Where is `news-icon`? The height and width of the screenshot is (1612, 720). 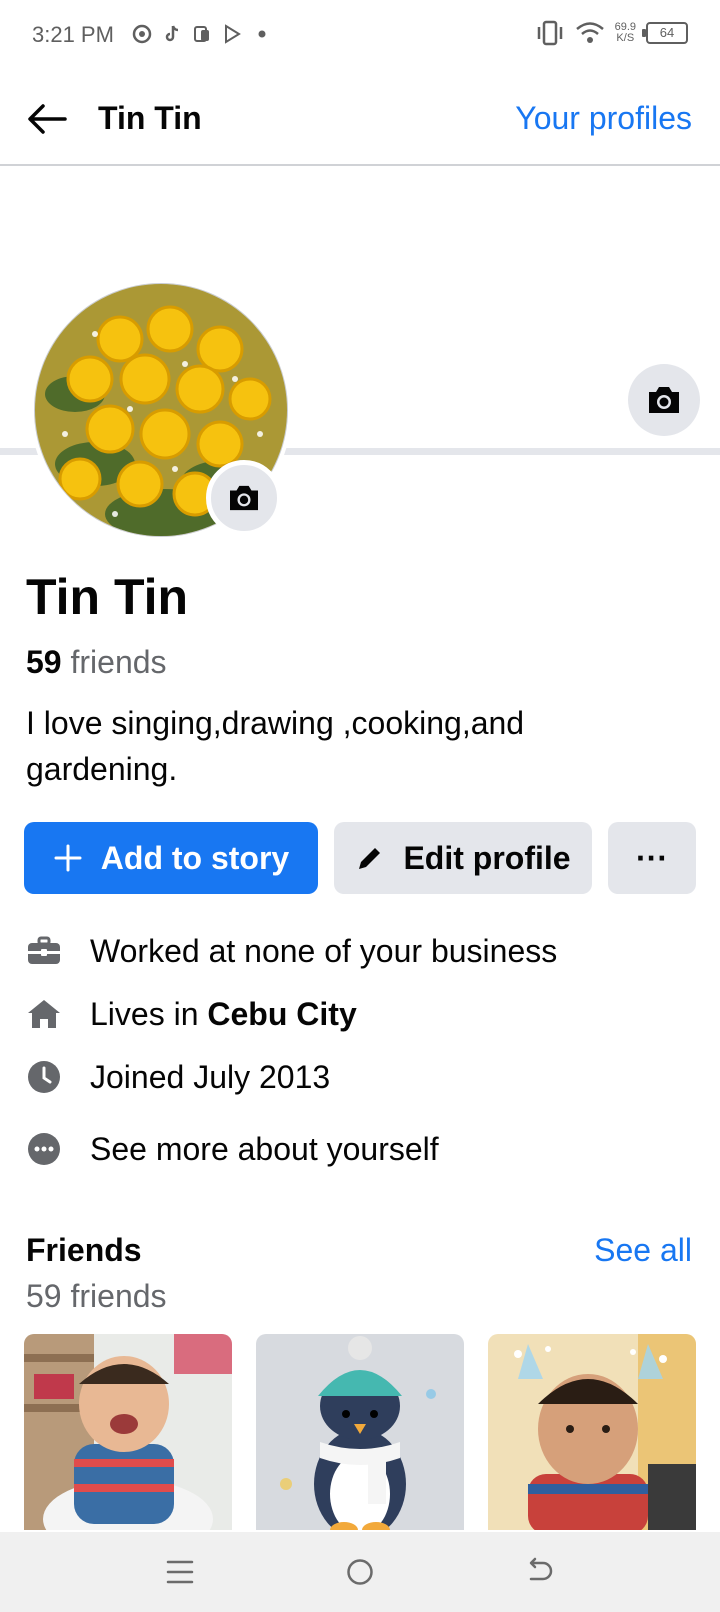 news-icon is located at coordinates (201, 34).